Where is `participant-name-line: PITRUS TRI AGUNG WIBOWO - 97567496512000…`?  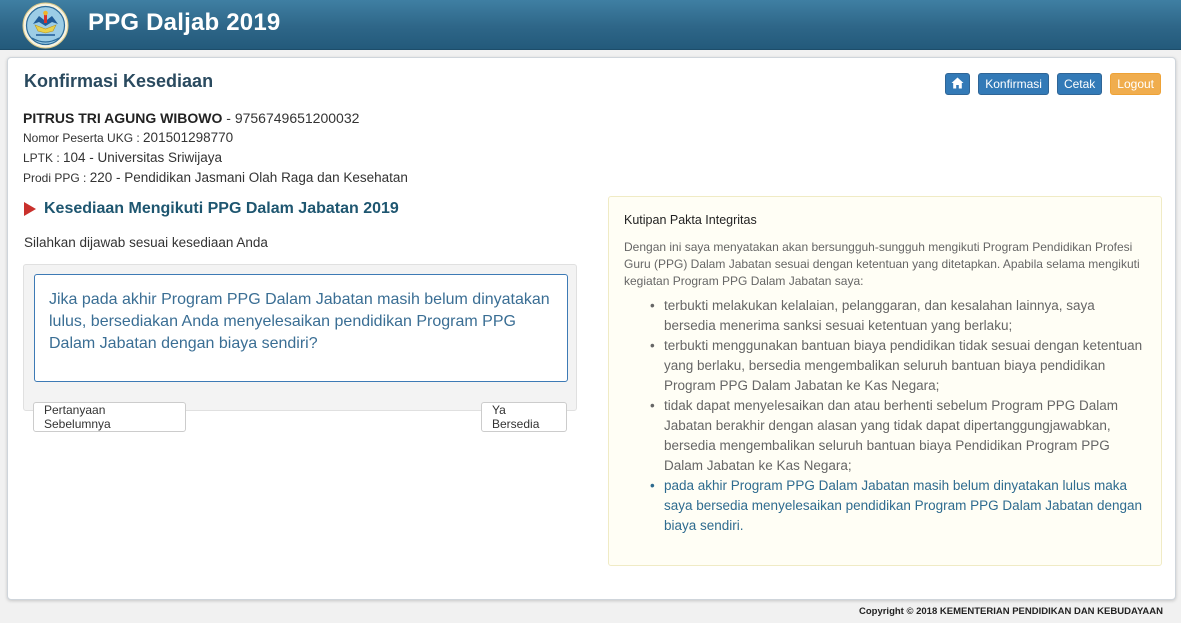
participant-name-line: PITRUS TRI AGUNG WIBOWO - 97567496512000… is located at coordinates (215, 118).